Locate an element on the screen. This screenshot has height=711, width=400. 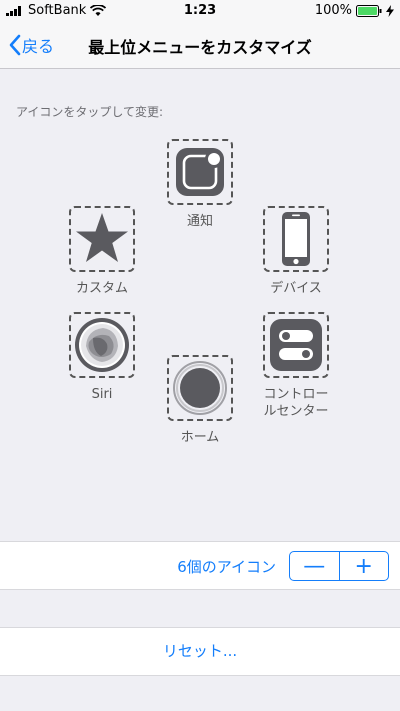
menu-icon-notification is located at coordinates (200, 172).